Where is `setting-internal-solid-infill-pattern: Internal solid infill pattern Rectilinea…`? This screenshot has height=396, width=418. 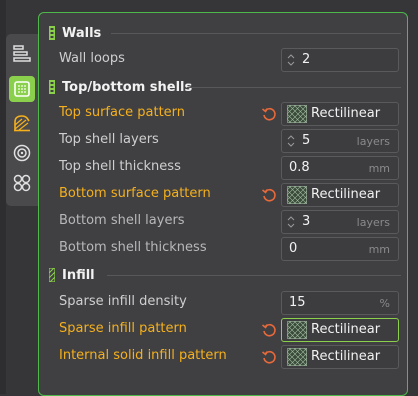
setting-internal-solid-infill-pattern: Internal solid infill pattern Rectilinea… is located at coordinates (224, 357).